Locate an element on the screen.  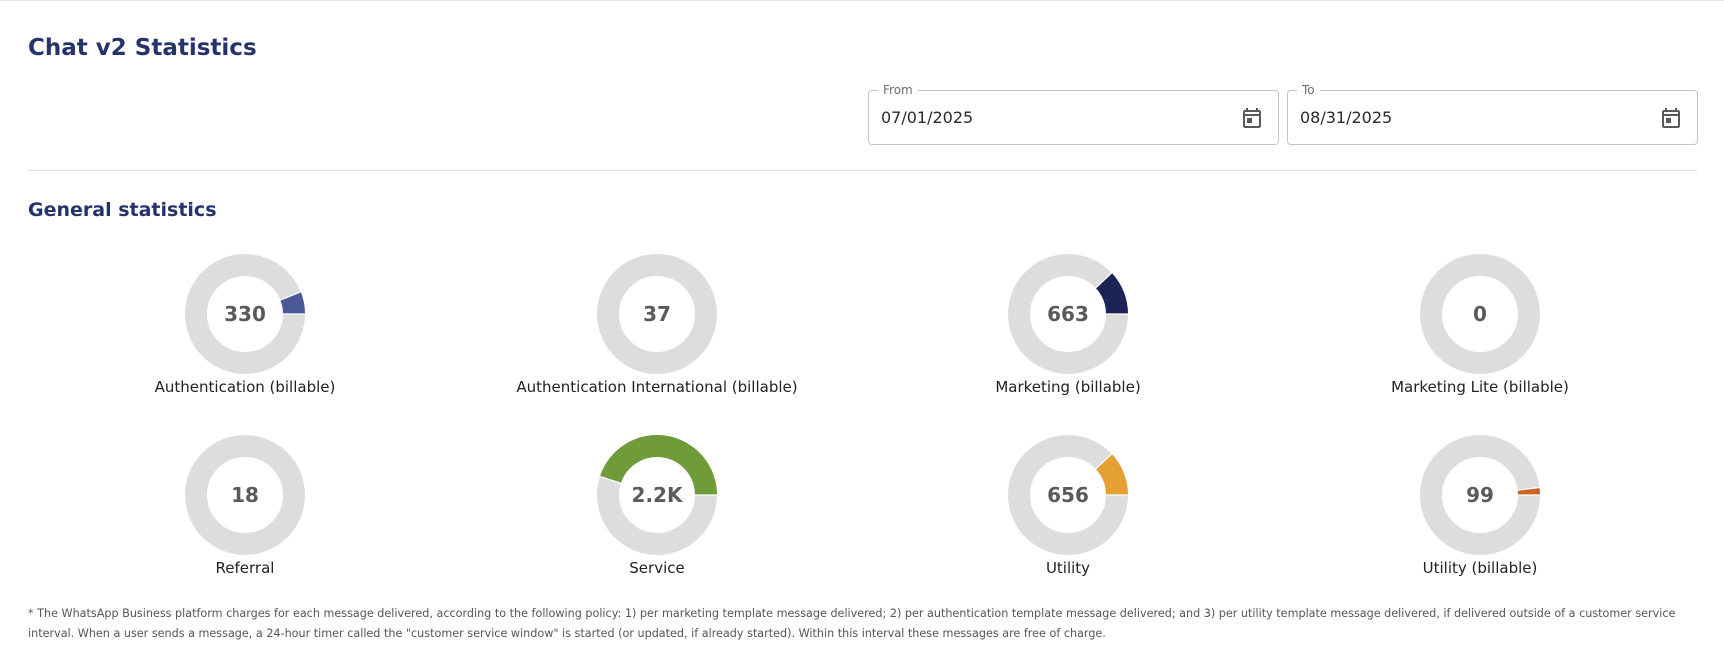
stat-label: Marketing (billable) is located at coordinates (1068, 387).